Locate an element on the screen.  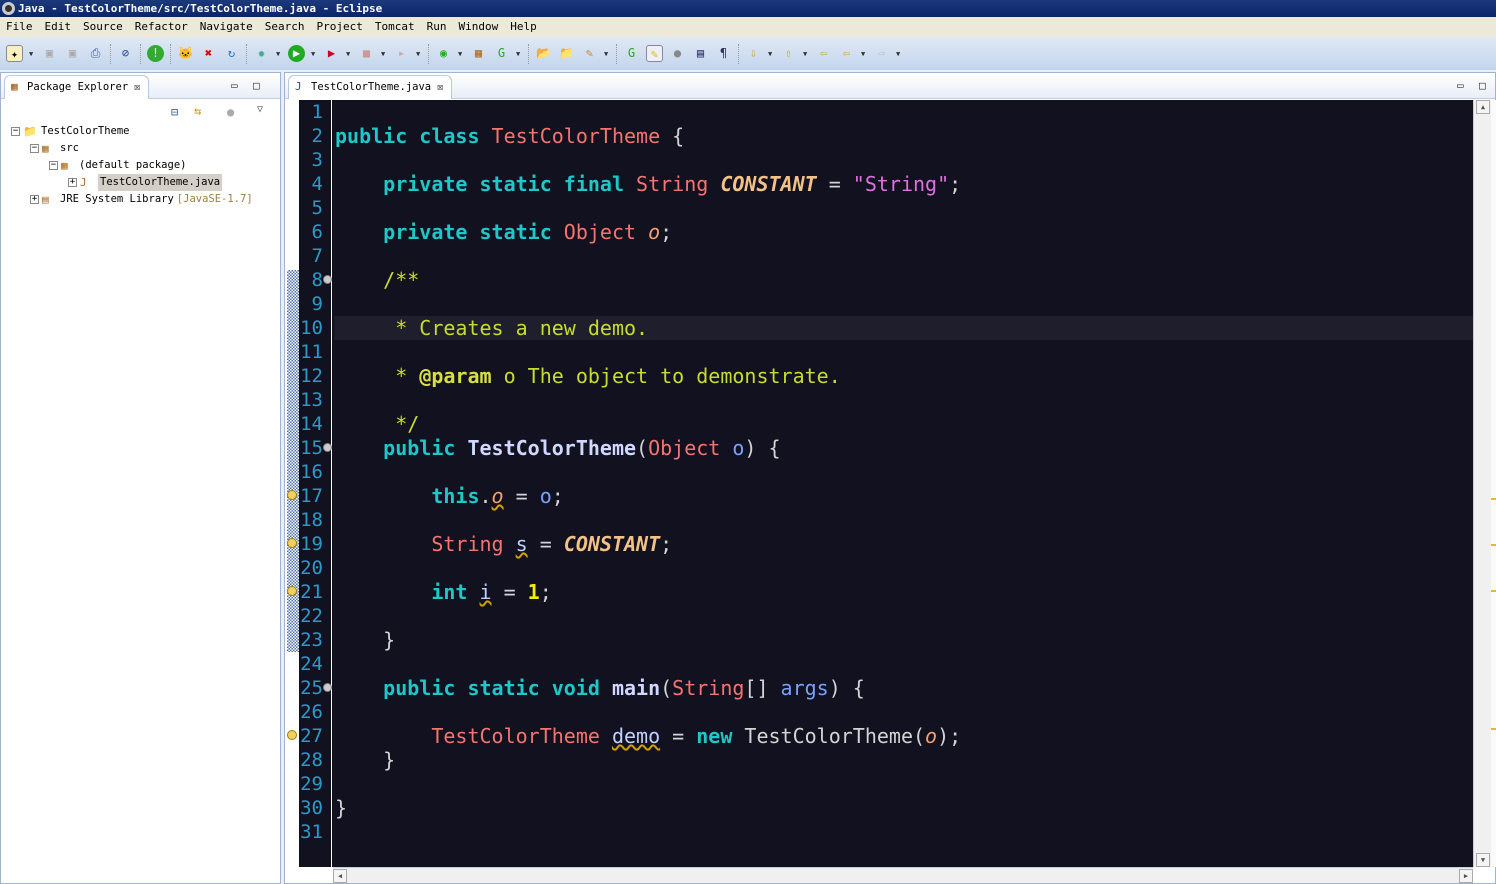
code-line: public class TestColorTheme { is located at coordinates (509, 136).